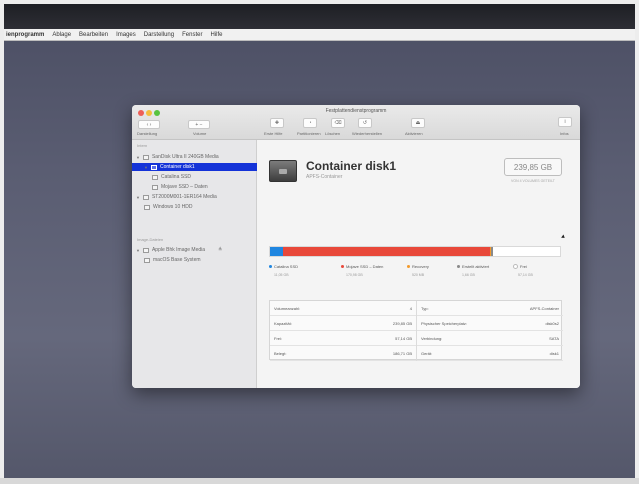 The image size is (639, 484). What do you see at coordinates (490, 308) in the screenshot?
I see `info-row-right-0: Typ: APFS-Container` at bounding box center [490, 308].